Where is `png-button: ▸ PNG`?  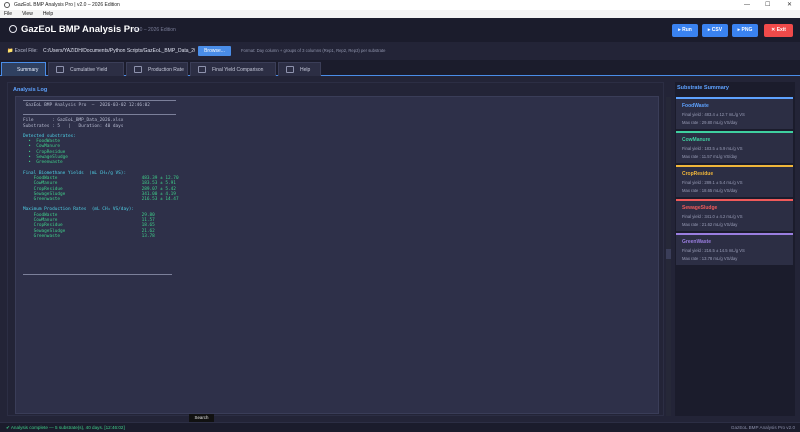 png-button: ▸ PNG is located at coordinates (745, 30).